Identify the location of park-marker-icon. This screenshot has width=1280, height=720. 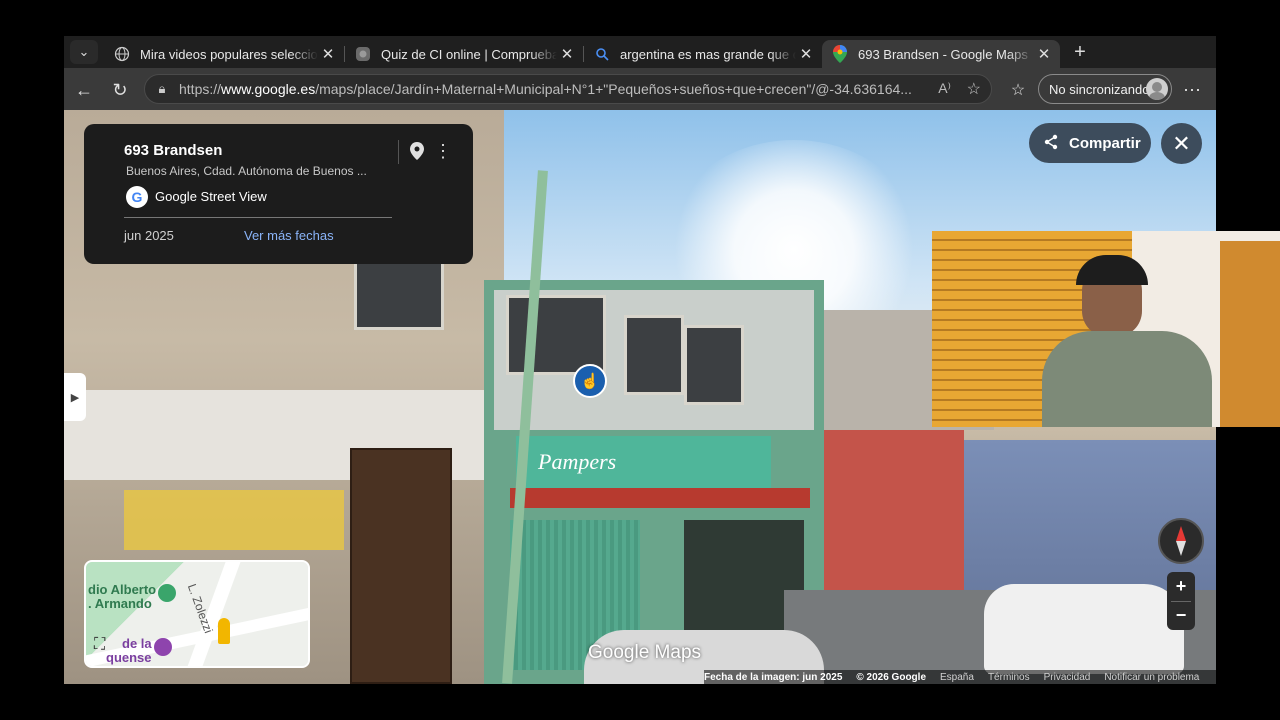
(167, 593).